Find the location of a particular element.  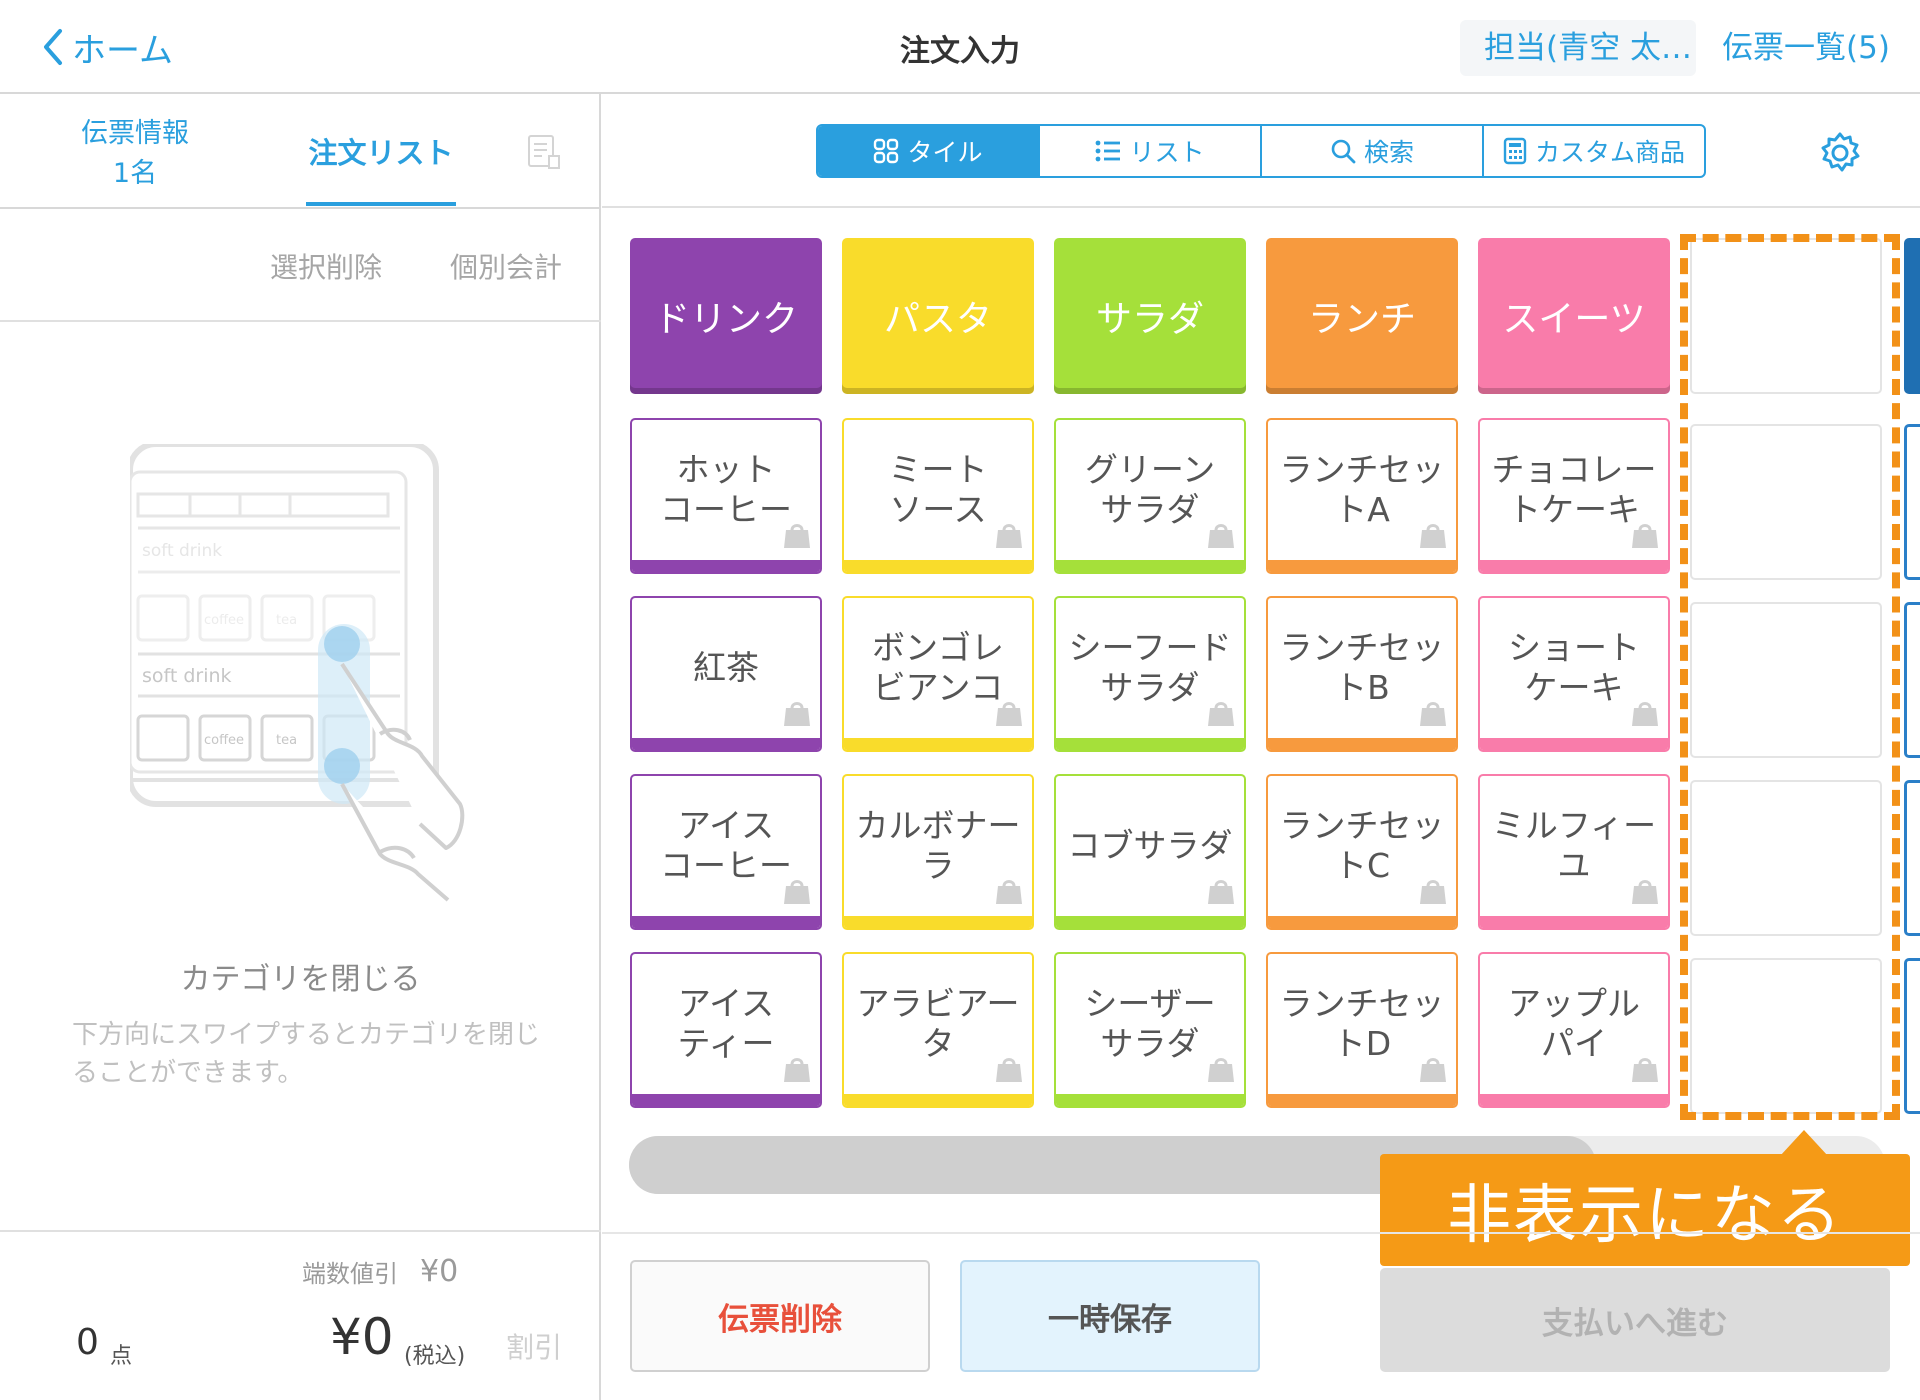

product-tile: ミート ソース is located at coordinates (938, 496).